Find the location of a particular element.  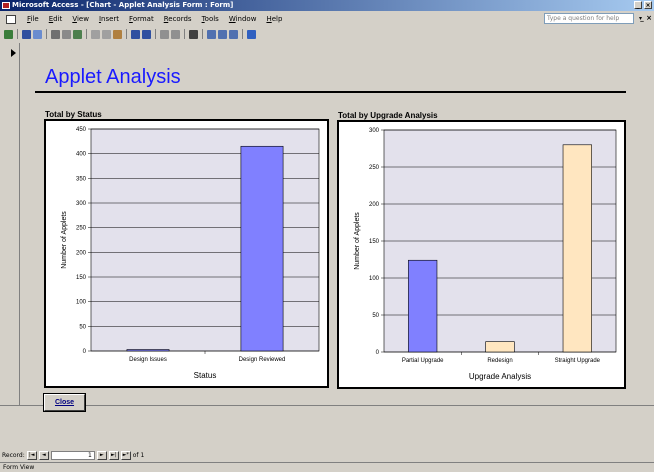

x-tick-label: Design Issues is located at coordinates (148, 360).